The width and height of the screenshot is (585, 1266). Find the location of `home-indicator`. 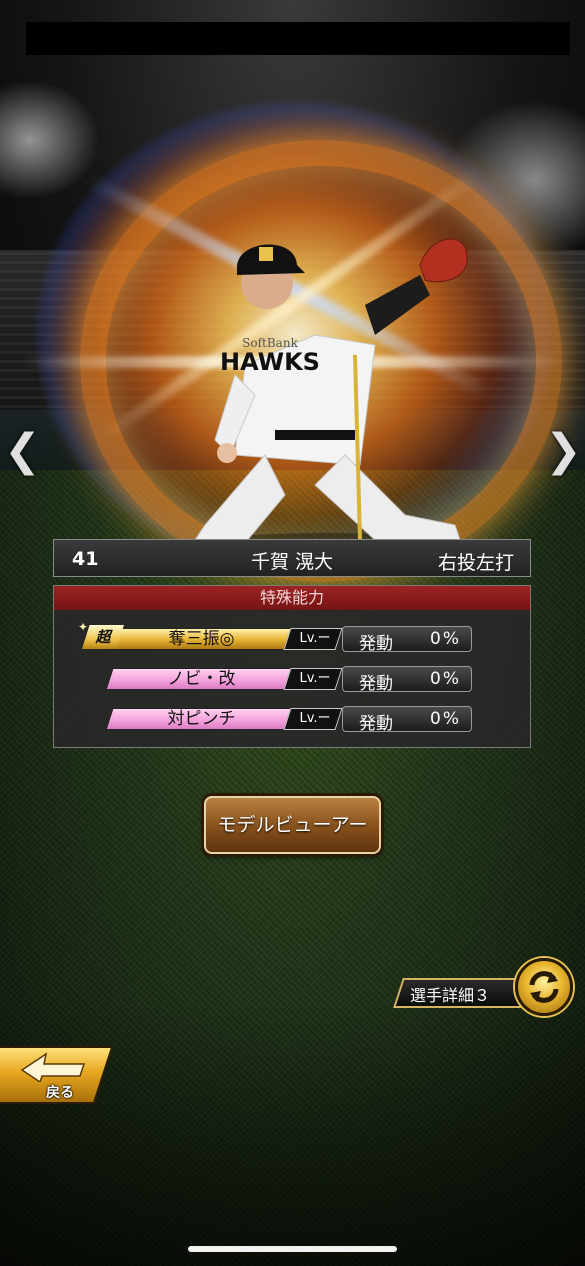

home-indicator is located at coordinates (292, 1249).